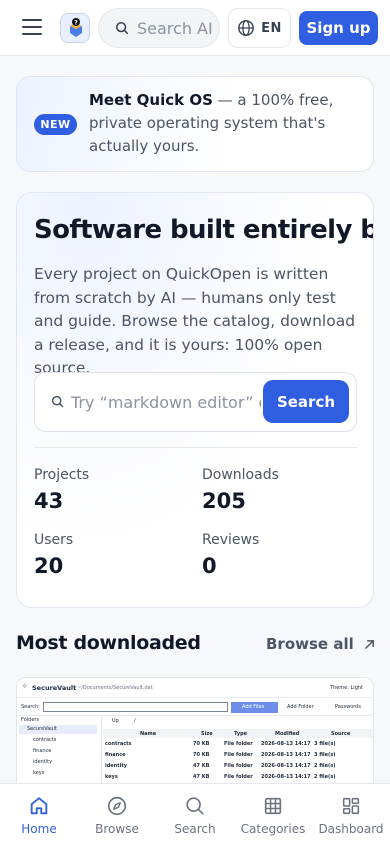  Describe the element at coordinates (43, 762) in the screenshot. I see `preview-tree-item: identity` at that location.